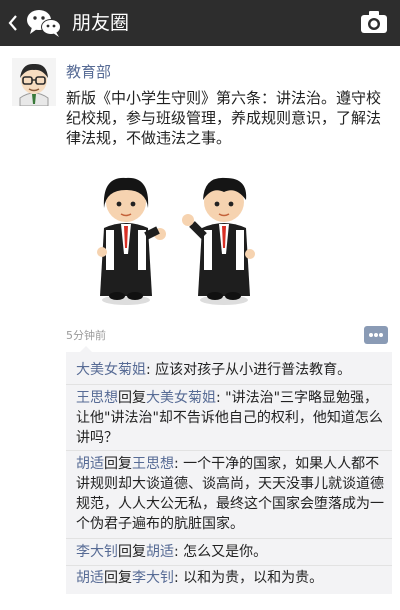 This screenshot has width=400, height=610. What do you see at coordinates (88, 72) in the screenshot?
I see `post-author: 教育部` at bounding box center [88, 72].